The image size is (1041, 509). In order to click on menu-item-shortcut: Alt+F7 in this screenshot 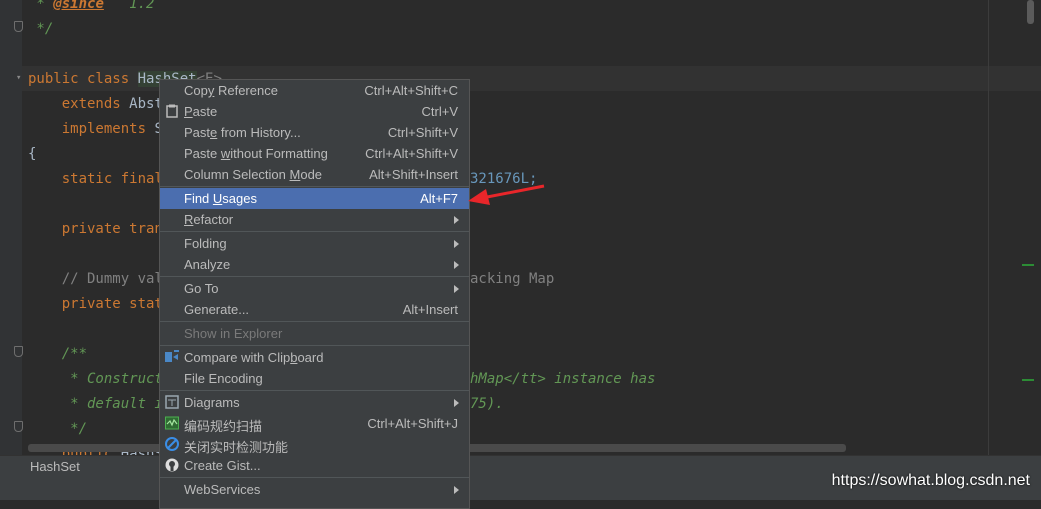, I will do `click(439, 198)`.